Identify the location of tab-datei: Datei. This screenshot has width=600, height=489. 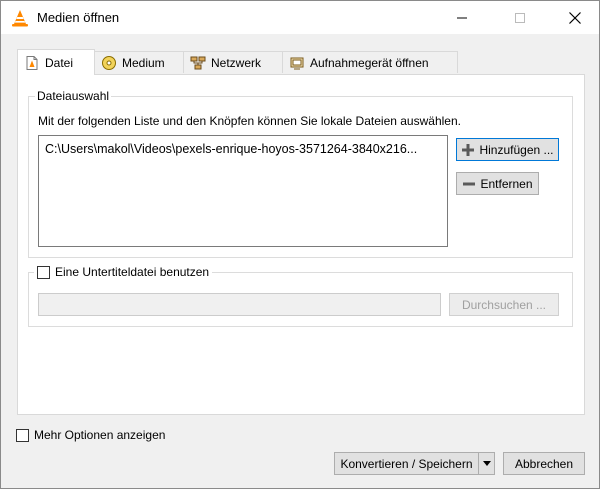
(56, 62).